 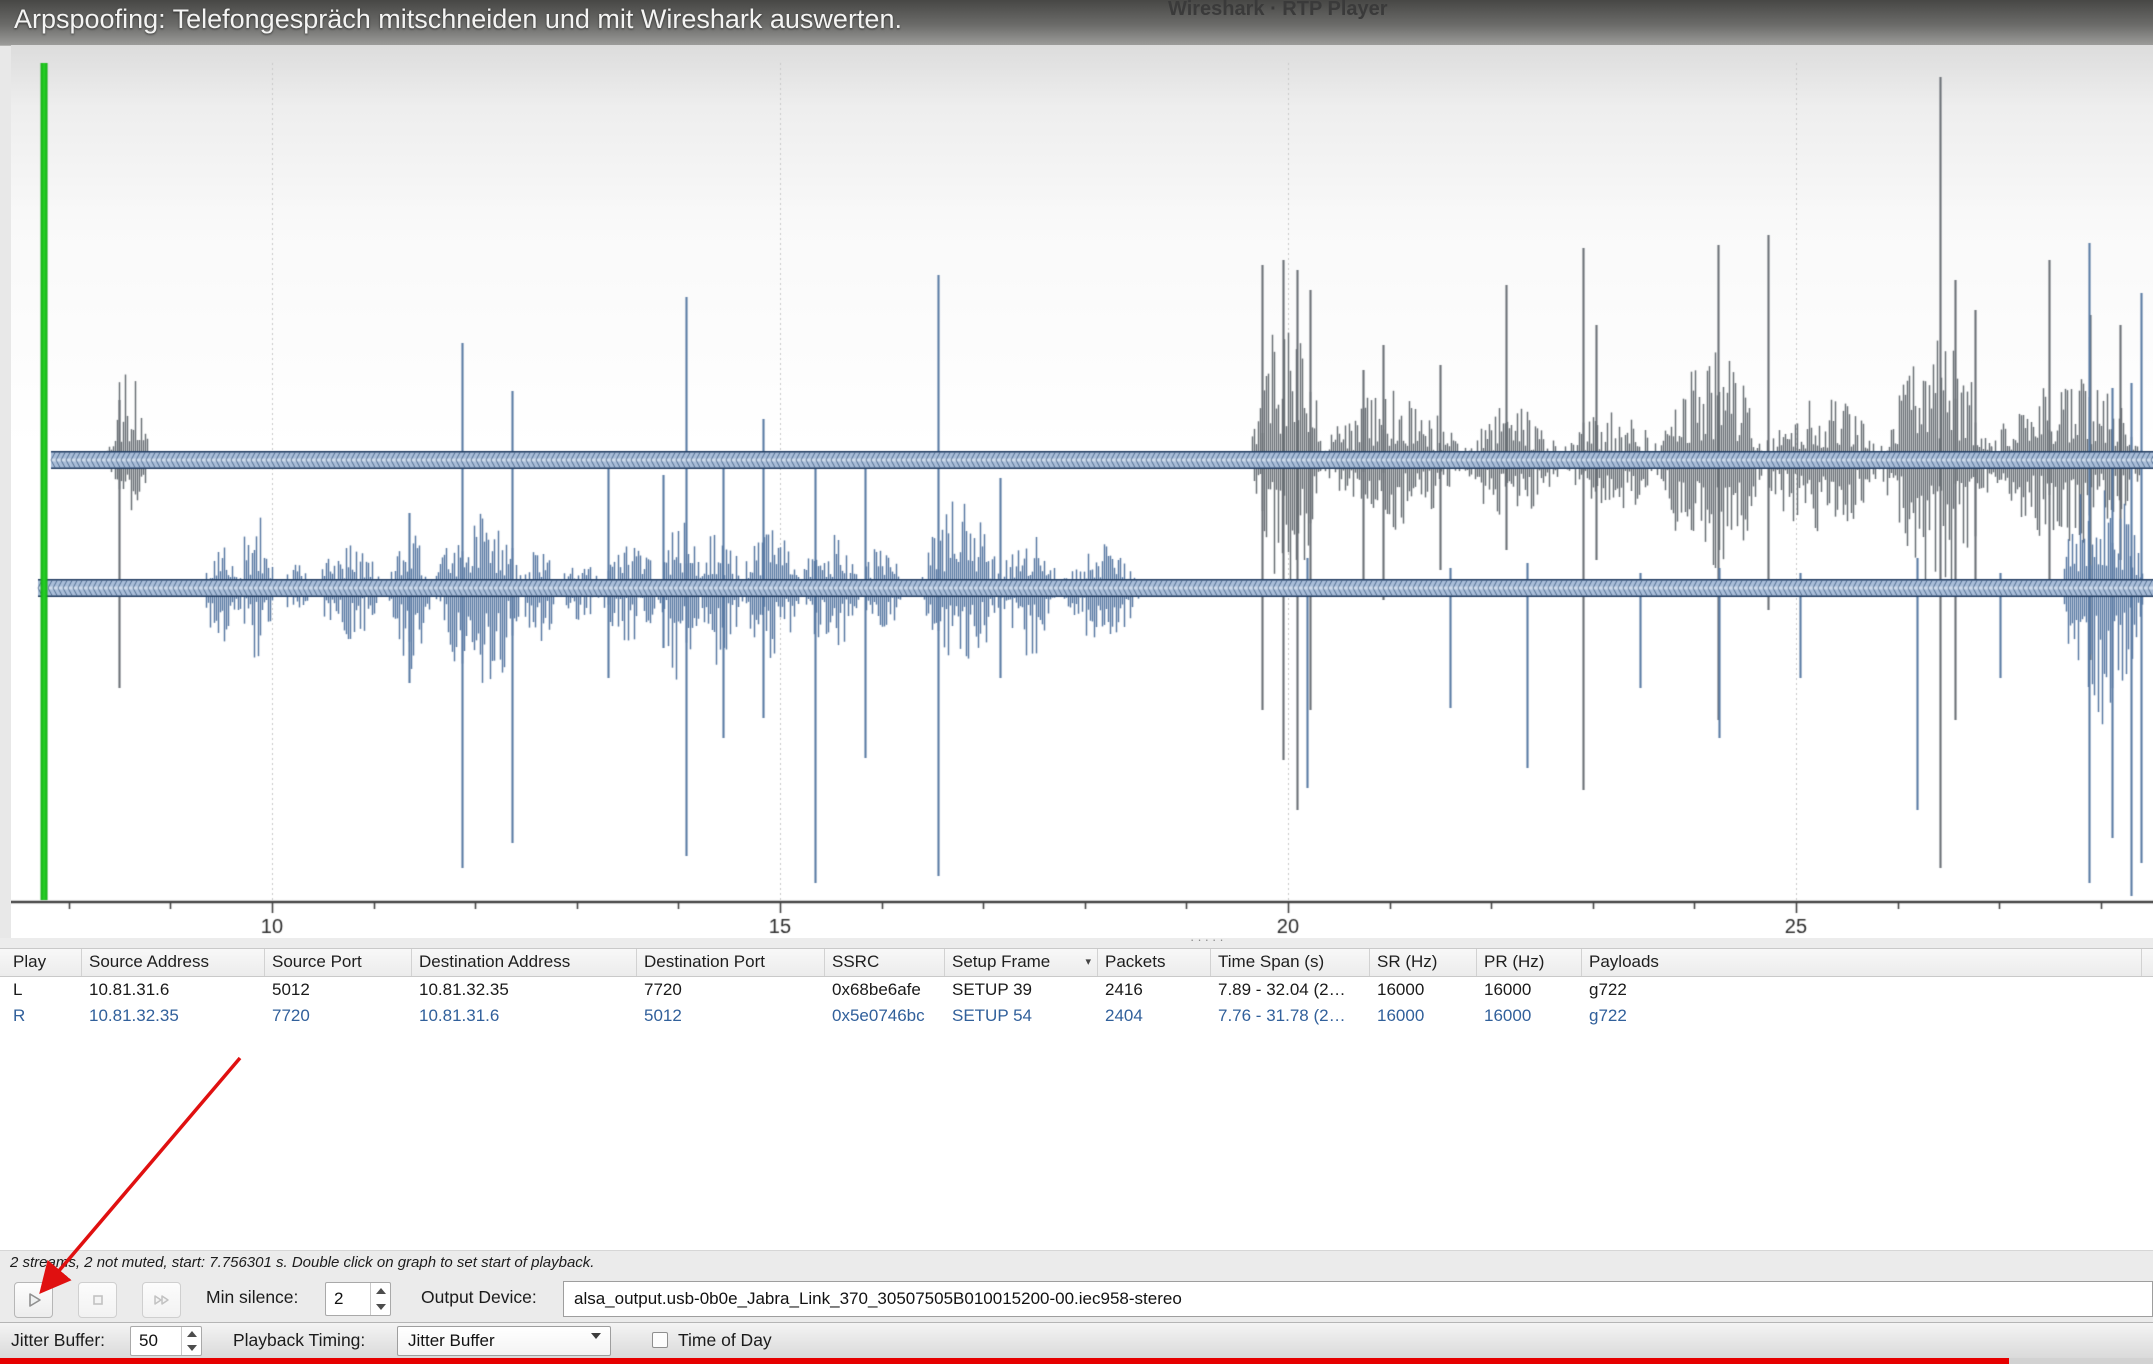 What do you see at coordinates (479, 1297) in the screenshot?
I see `output-device-label: Output Device:` at bounding box center [479, 1297].